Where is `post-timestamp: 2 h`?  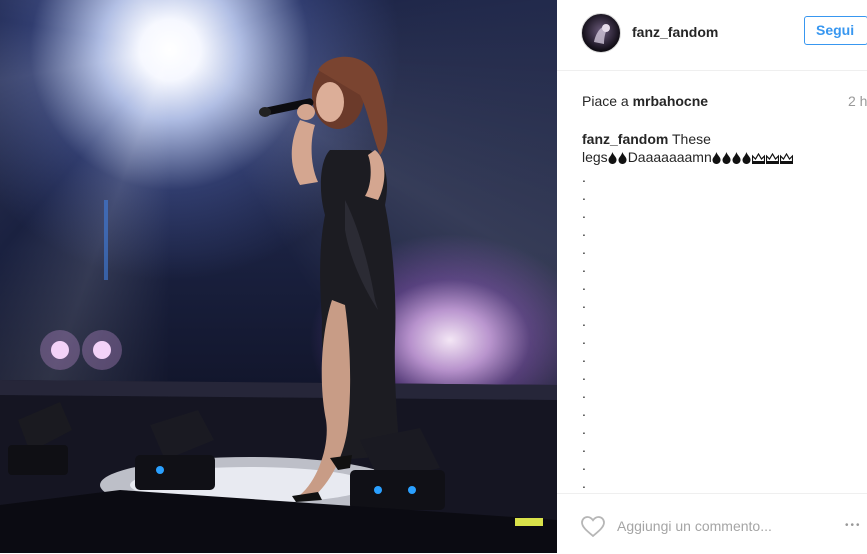 post-timestamp: 2 h is located at coordinates (857, 101).